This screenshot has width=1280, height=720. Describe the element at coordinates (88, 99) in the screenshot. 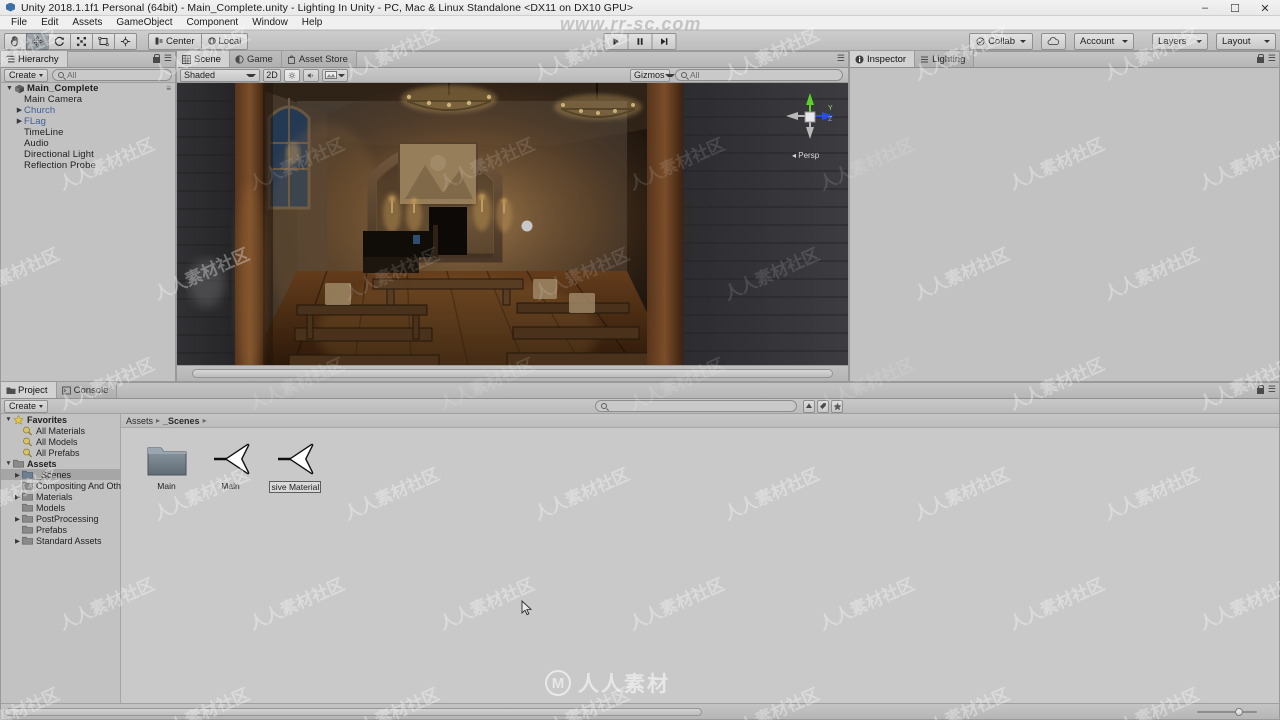

I see `hierarchy-item-main-camera: ▶Main Camera` at that location.